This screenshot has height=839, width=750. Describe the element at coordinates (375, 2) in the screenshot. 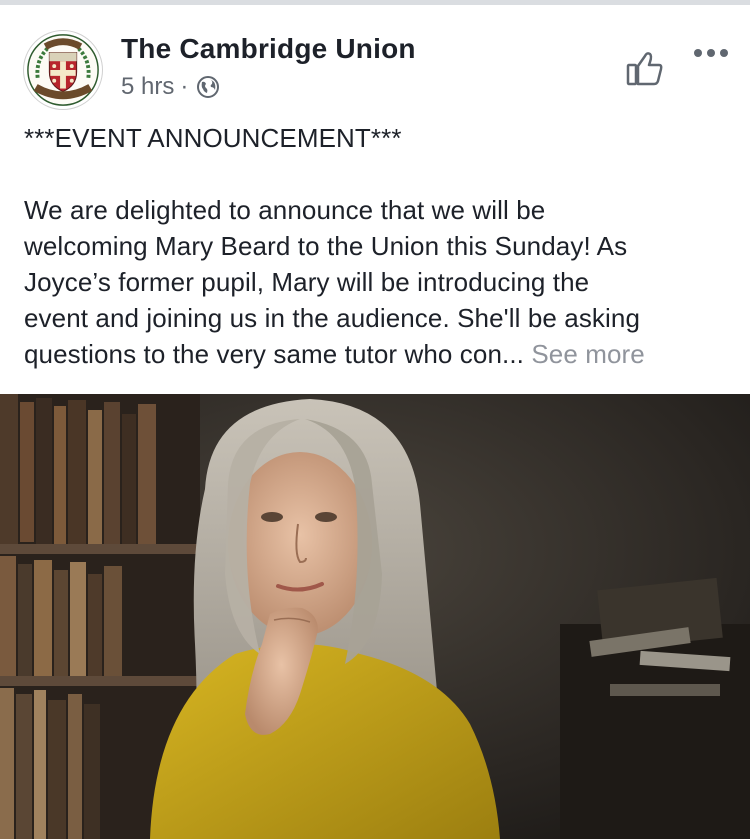

I see `top-divider` at that location.